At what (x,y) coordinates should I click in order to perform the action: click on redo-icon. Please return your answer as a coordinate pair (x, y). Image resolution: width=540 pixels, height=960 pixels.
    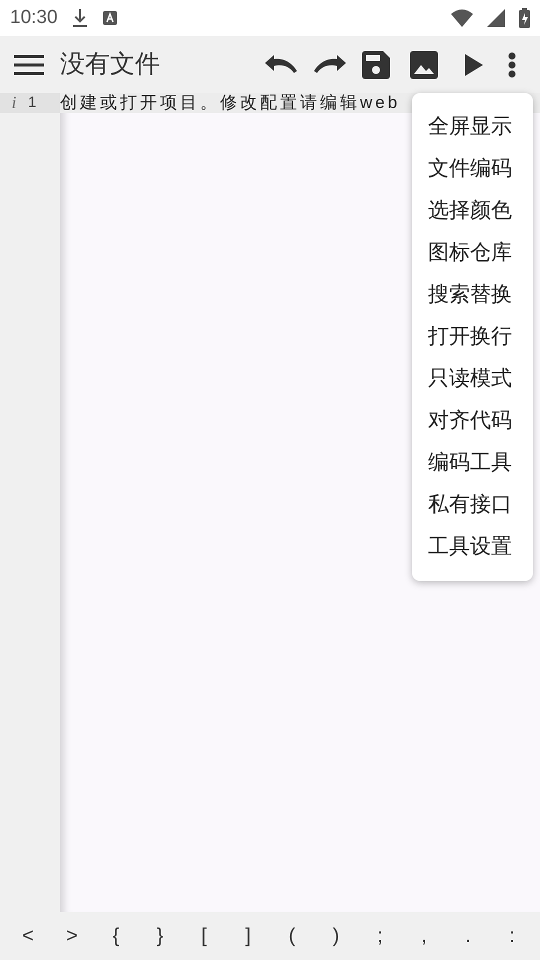
    Looking at the image, I should click on (330, 64).